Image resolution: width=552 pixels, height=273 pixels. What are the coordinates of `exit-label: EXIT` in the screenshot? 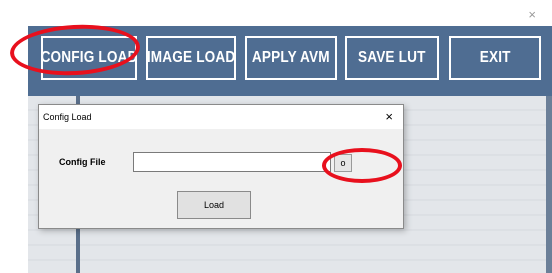 It's located at (495, 57).